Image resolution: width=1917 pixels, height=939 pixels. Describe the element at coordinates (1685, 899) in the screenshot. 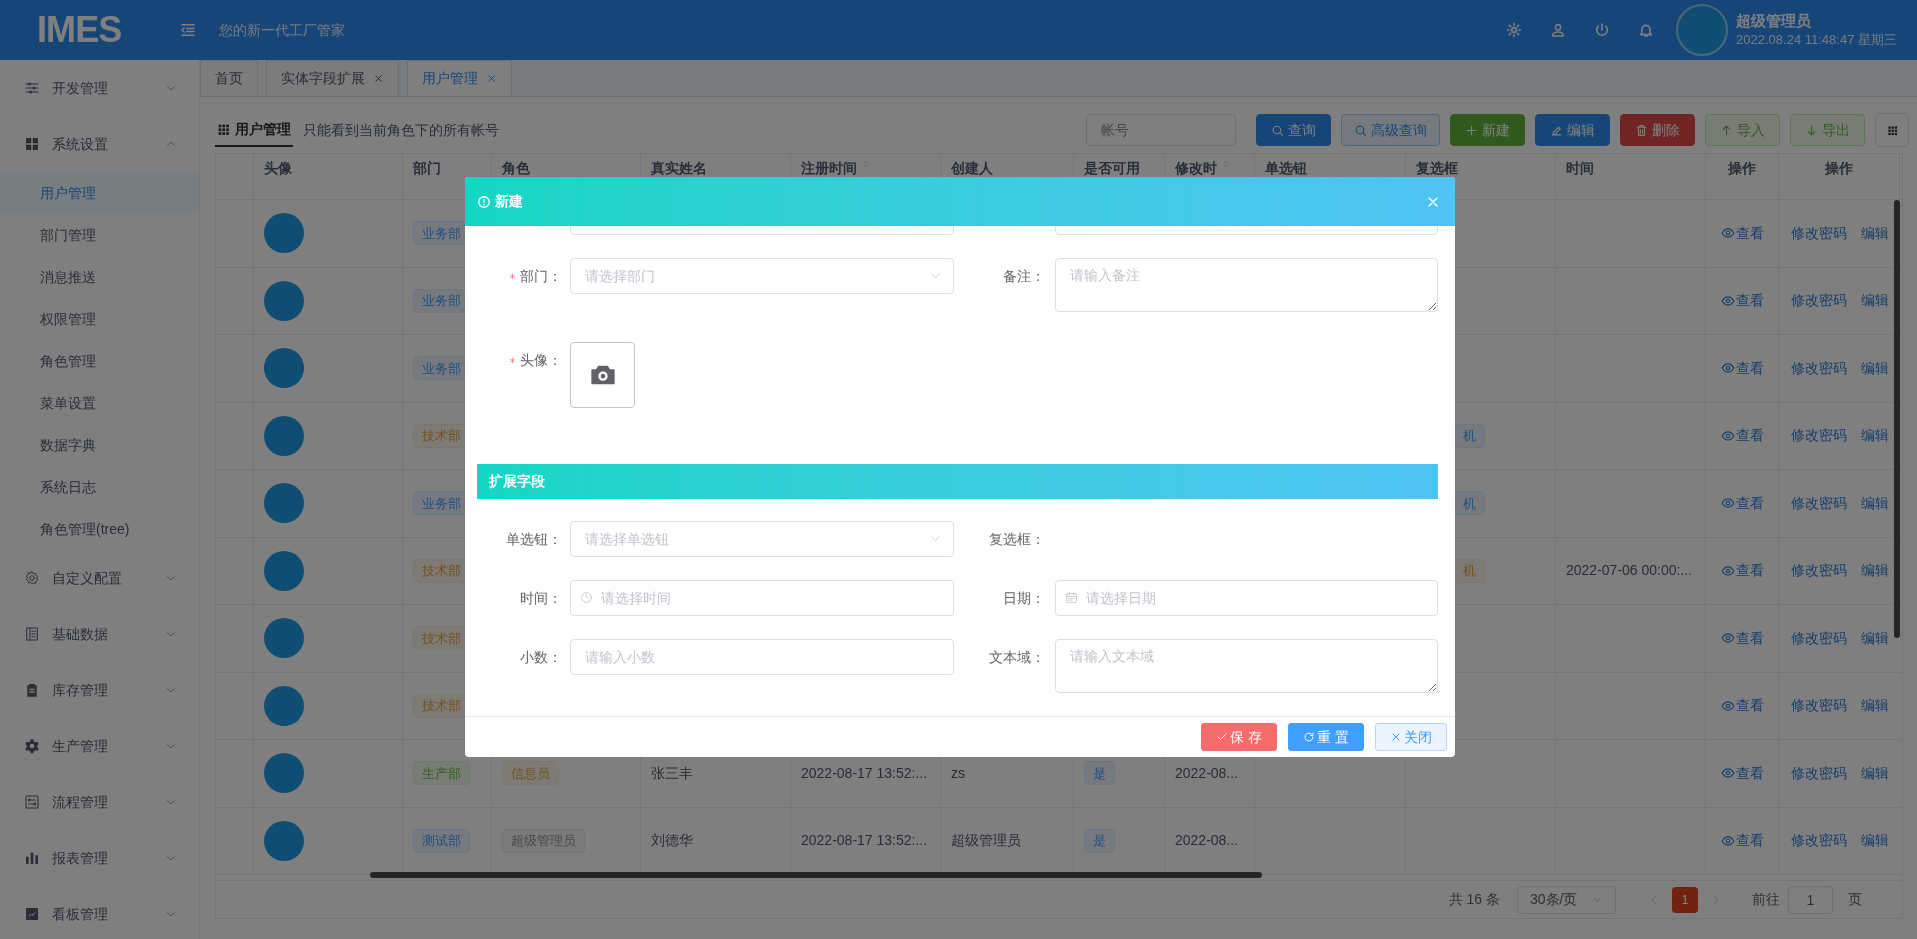

I see `page-button: 1` at that location.